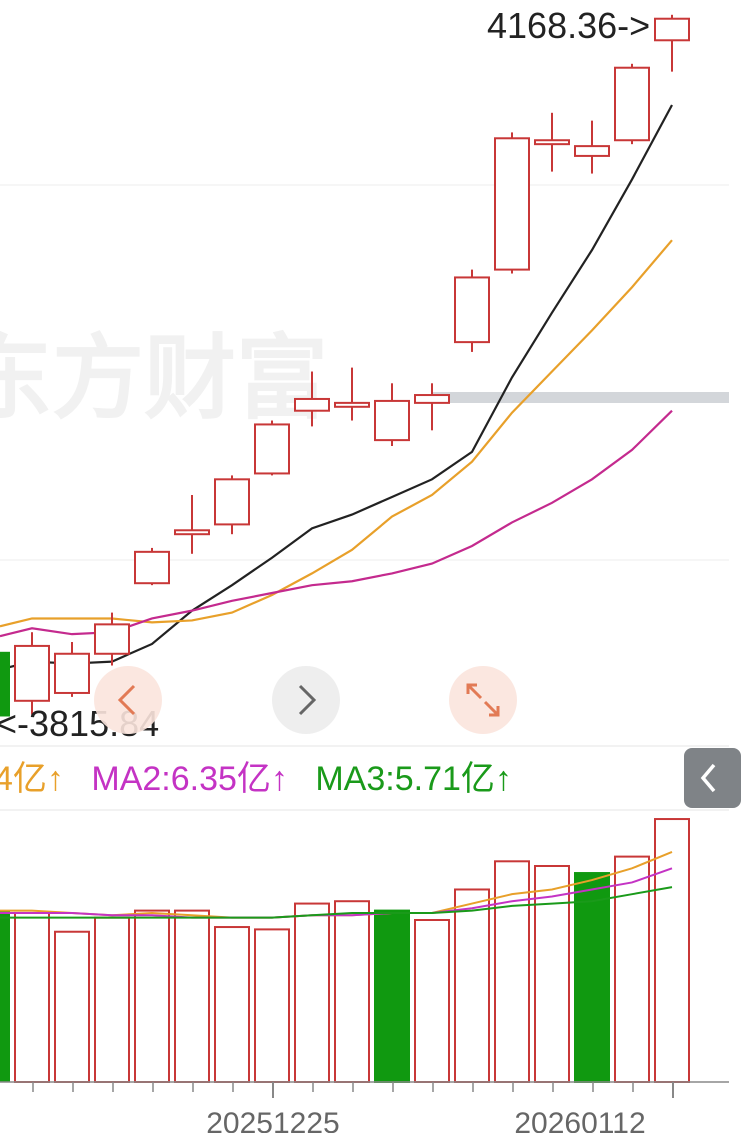  I want to click on x-label-20260112: 20260112, so click(579, 1120).